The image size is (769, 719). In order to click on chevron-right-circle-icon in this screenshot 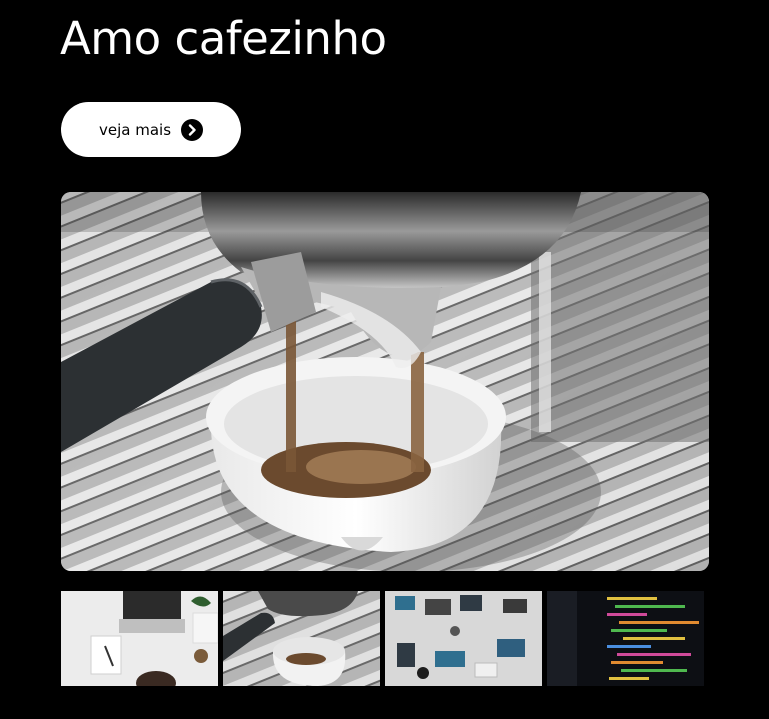, I will do `click(192, 129)`.